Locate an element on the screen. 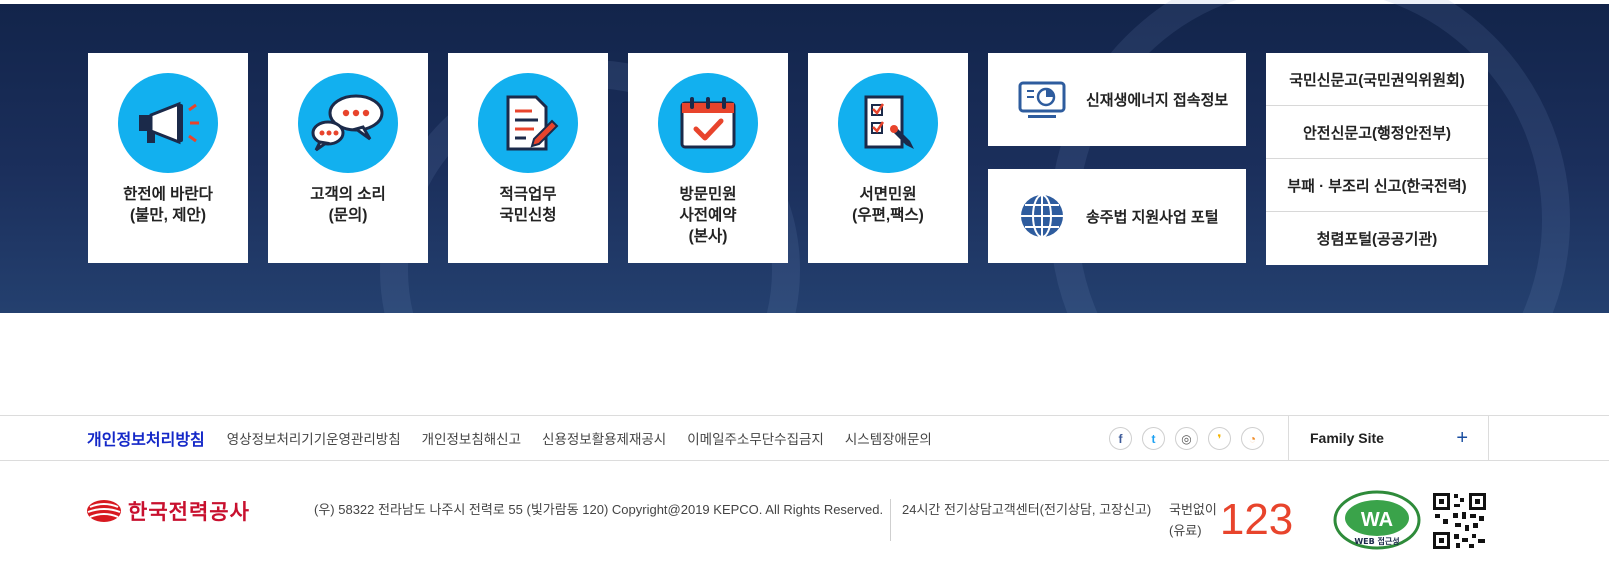 The height and width of the screenshot is (564, 1609). speech-bubbles-icon is located at coordinates (348, 123).